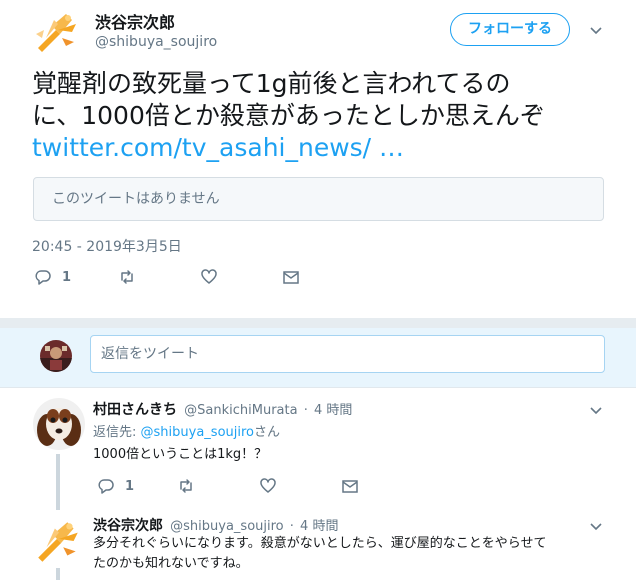 The image size is (636, 580). Describe the element at coordinates (197, 432) in the screenshot. I see `replying-to-mention: @shibuya_soujiro` at that location.